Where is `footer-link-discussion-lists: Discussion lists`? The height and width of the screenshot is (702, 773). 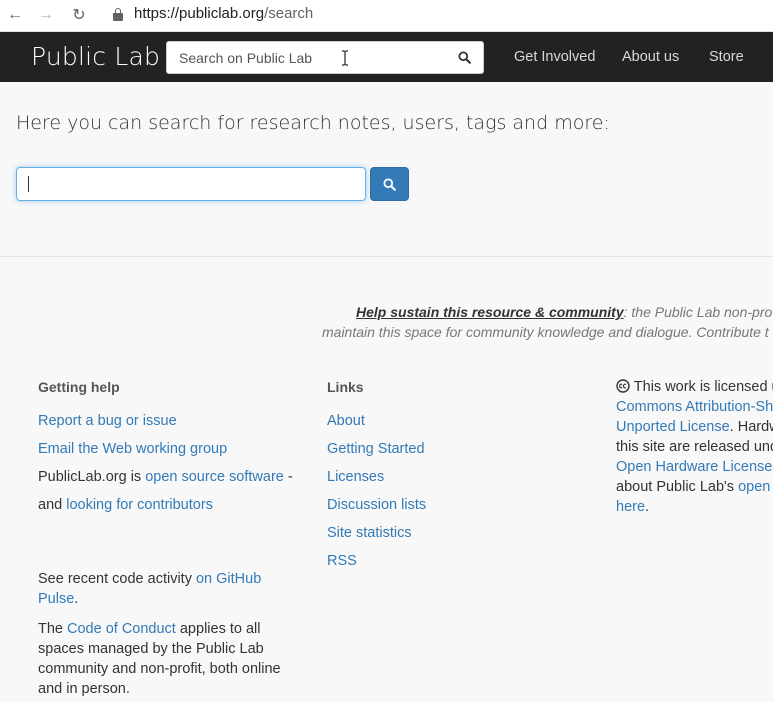
footer-link-discussion-lists: Discussion lists is located at coordinates (376, 505).